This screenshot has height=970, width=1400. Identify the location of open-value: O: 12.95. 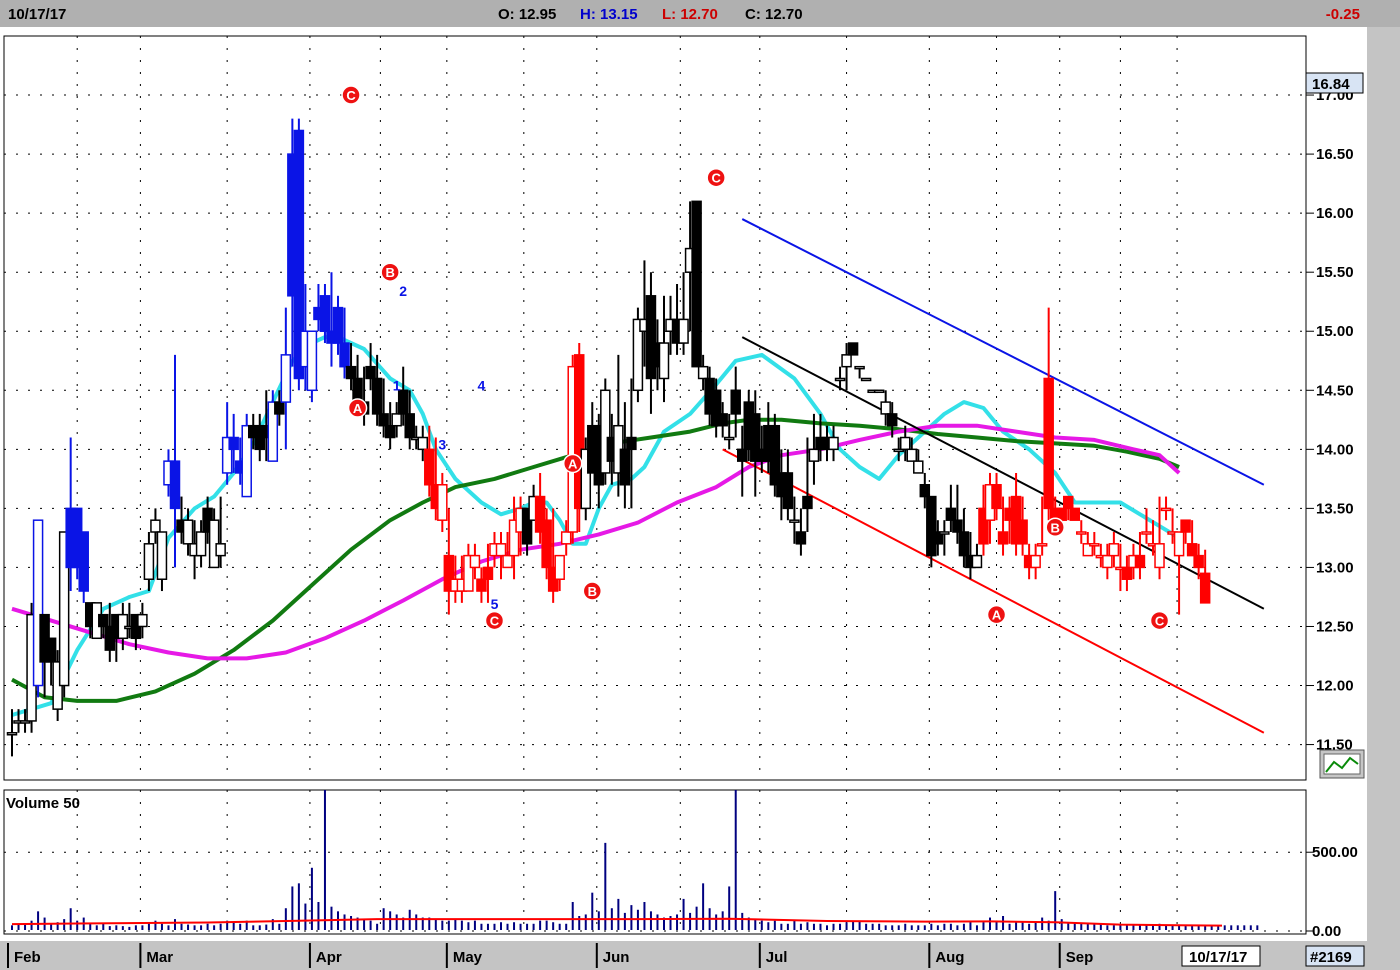
(527, 14).